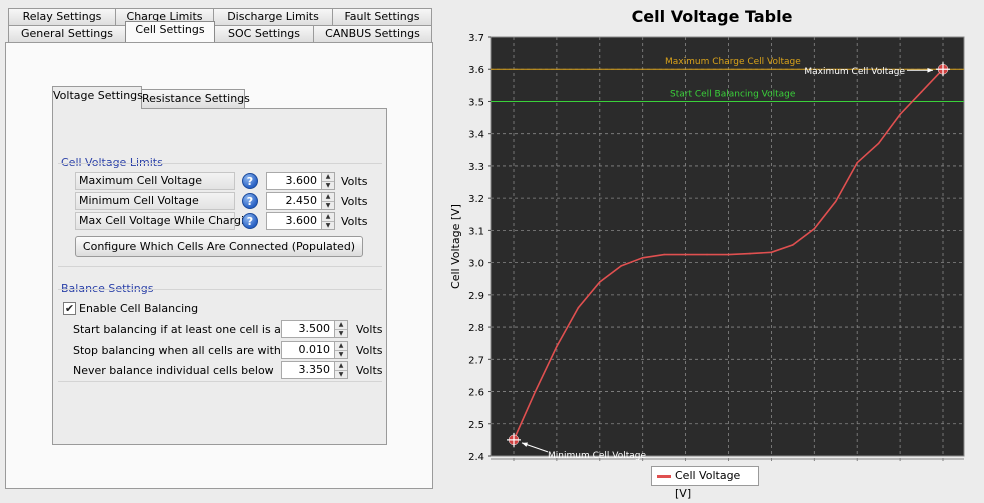 This screenshot has width=984, height=503. What do you see at coordinates (733, 62) in the screenshot?
I see `reference-line-label: Maximum Charge Cell Voltage` at bounding box center [733, 62].